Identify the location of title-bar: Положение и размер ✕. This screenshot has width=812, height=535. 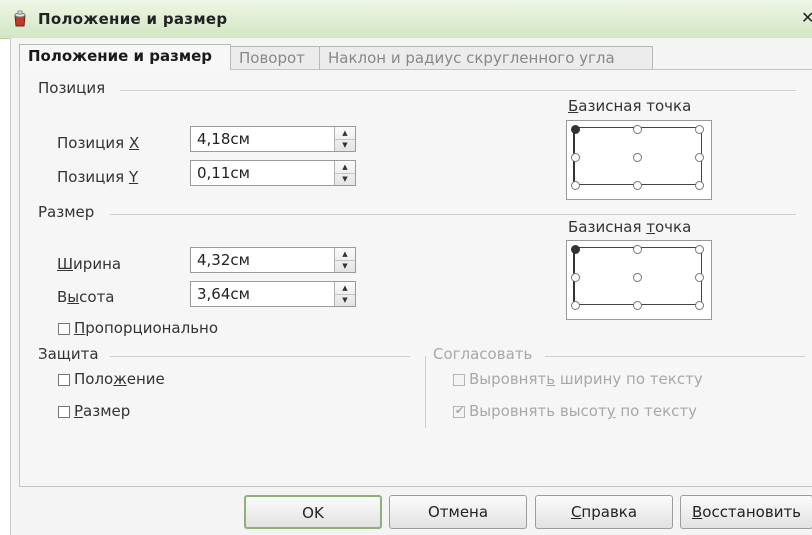
(406, 19).